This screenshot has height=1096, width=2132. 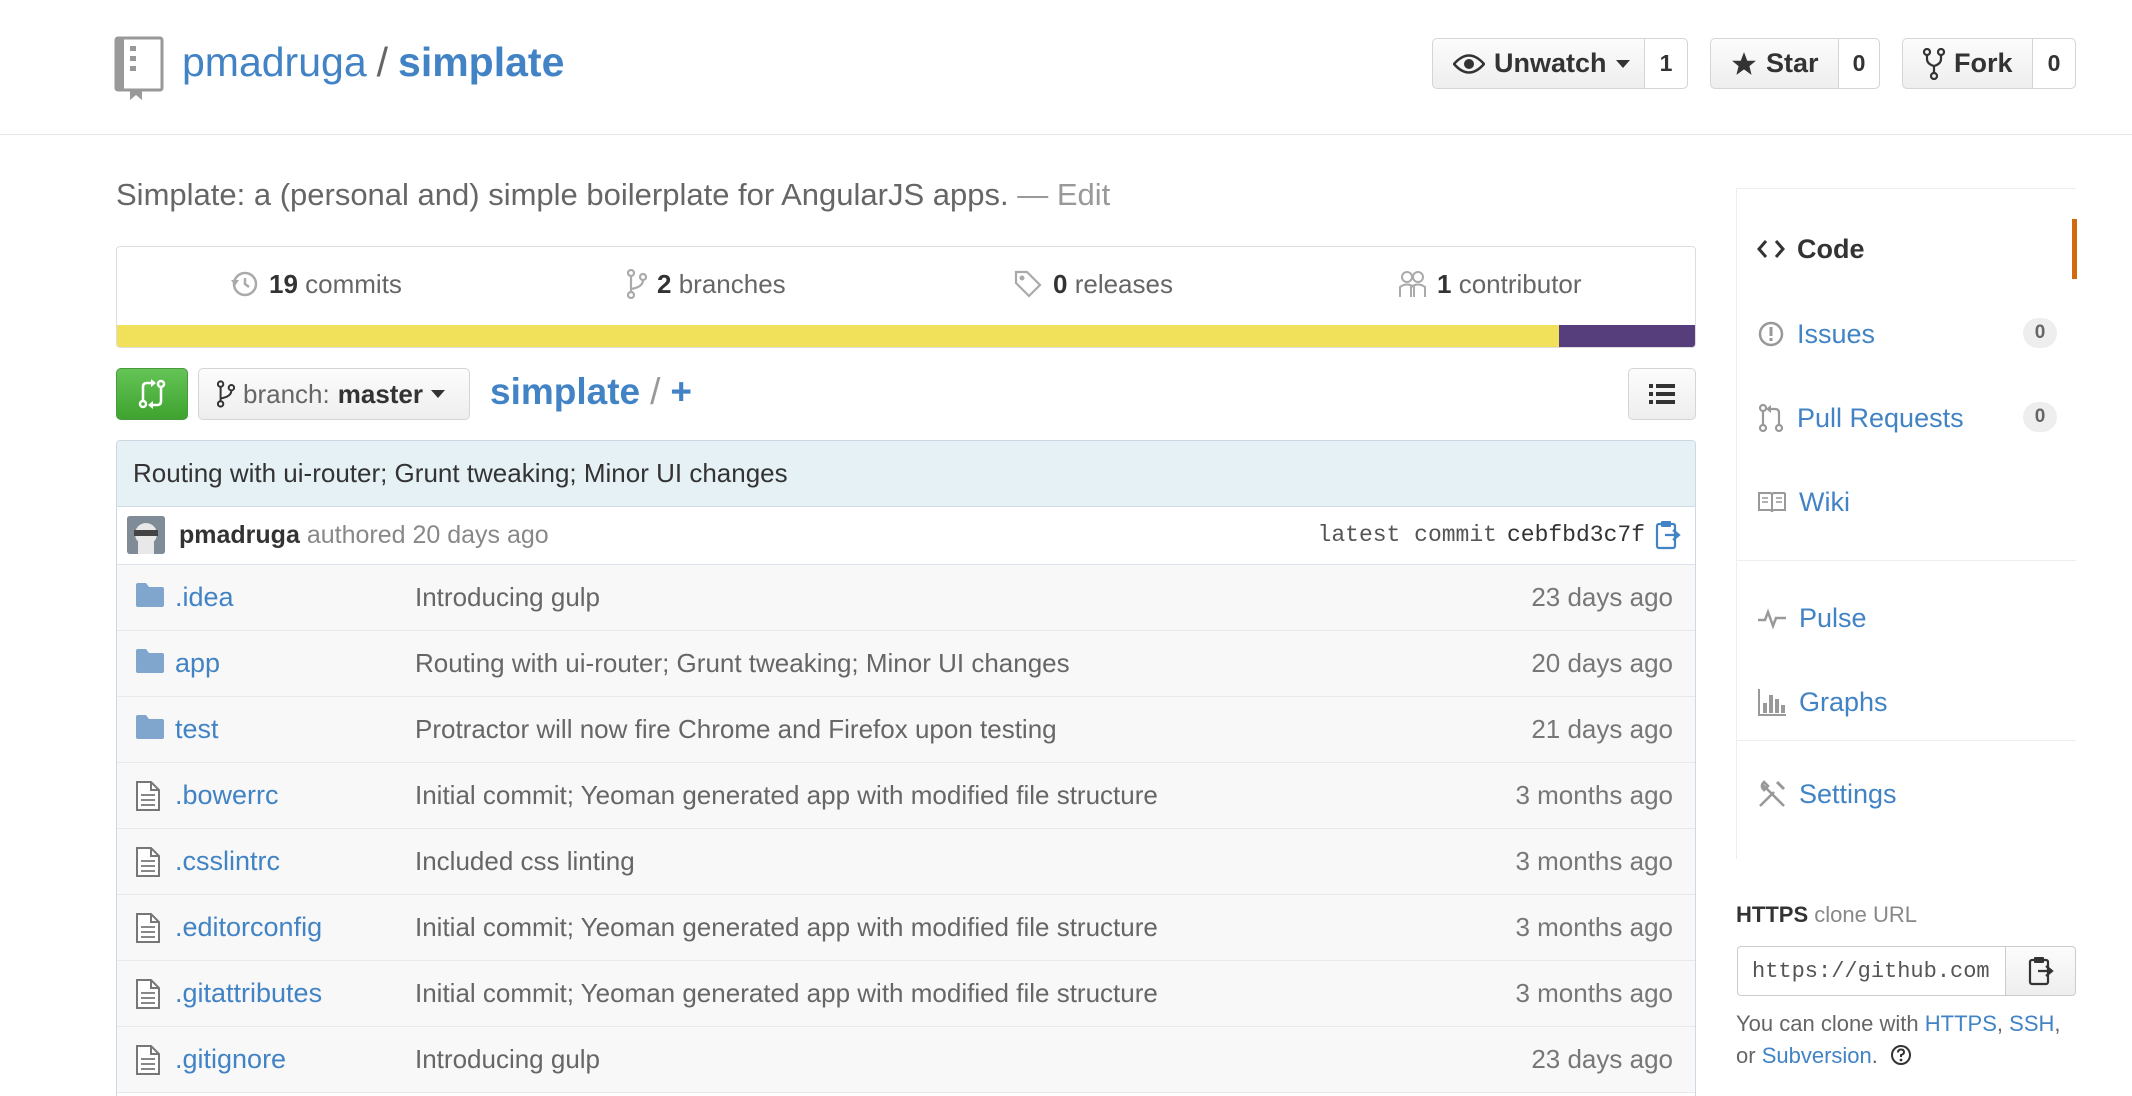 I want to click on file-name-link: test, so click(x=197, y=729).